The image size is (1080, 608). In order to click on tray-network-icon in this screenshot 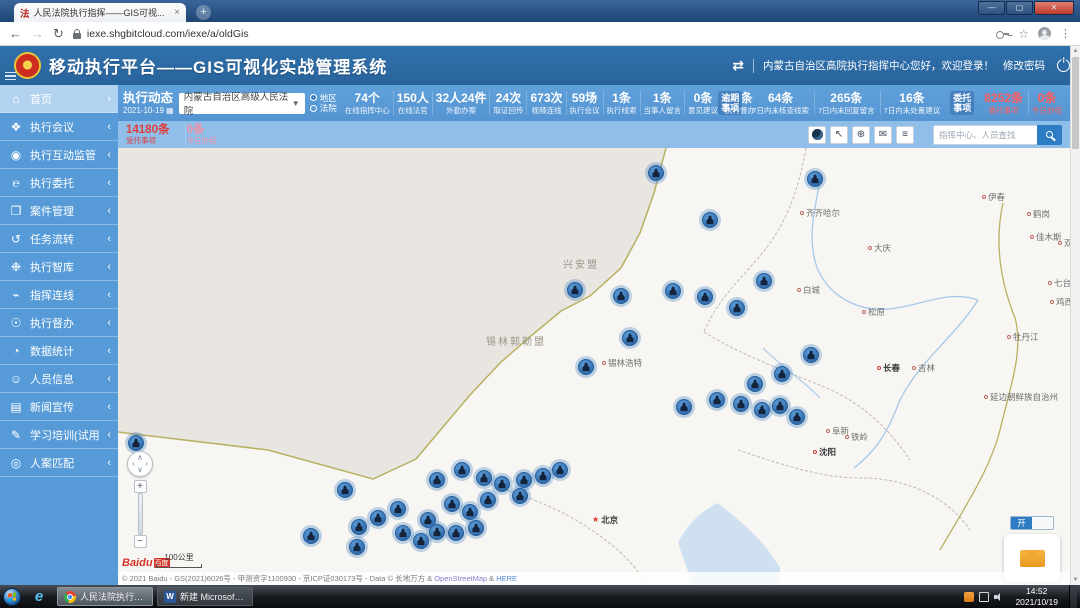, I will do `click(984, 596)`.